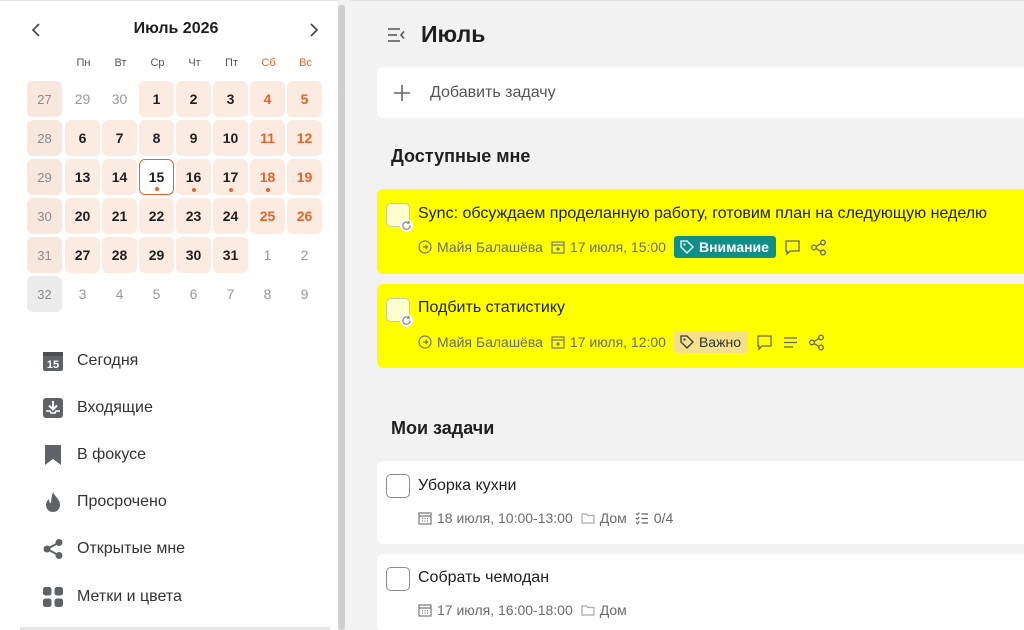 The width and height of the screenshot is (1024, 630). I want to click on sidebar-item-focus: В фокусе, so click(178, 454).